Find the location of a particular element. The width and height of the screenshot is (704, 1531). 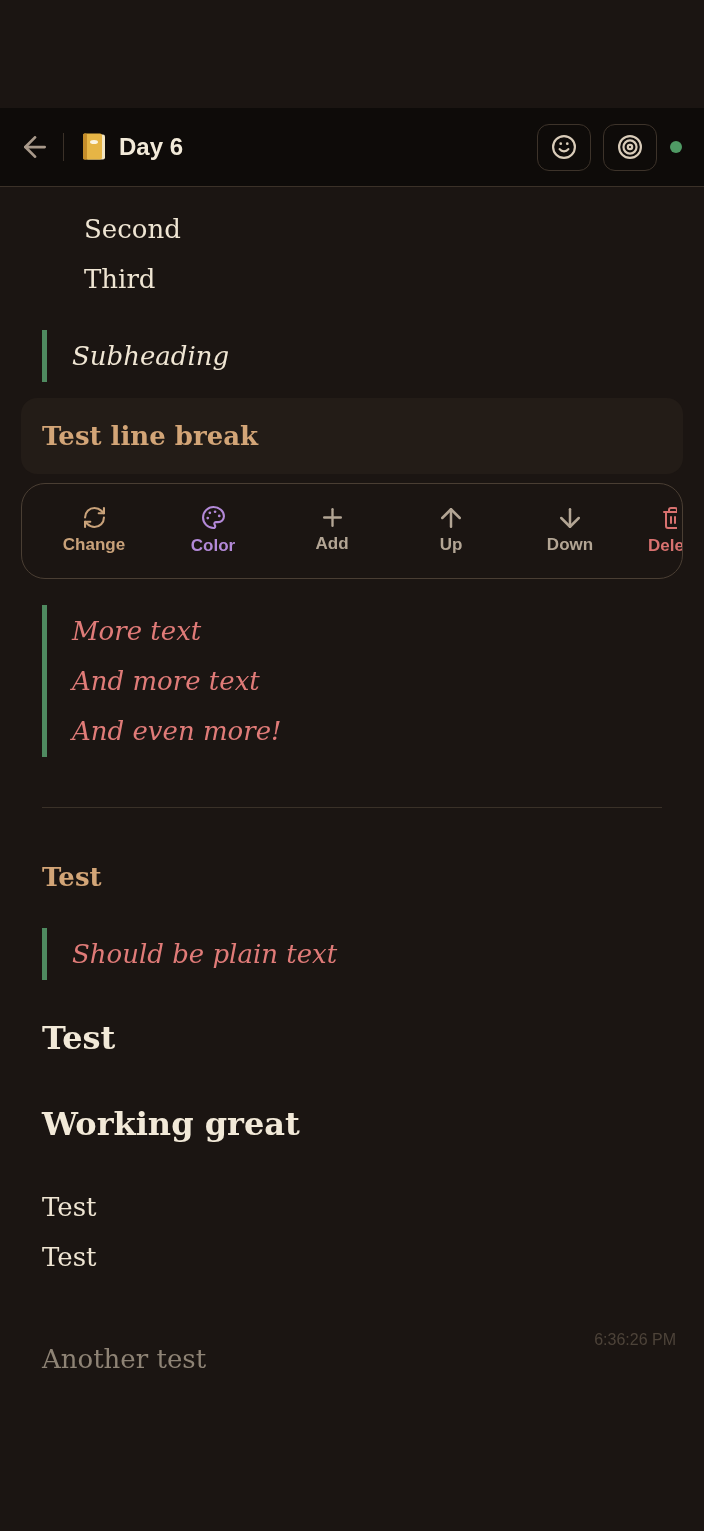

quote-line: And even more! is located at coordinates (177, 731).